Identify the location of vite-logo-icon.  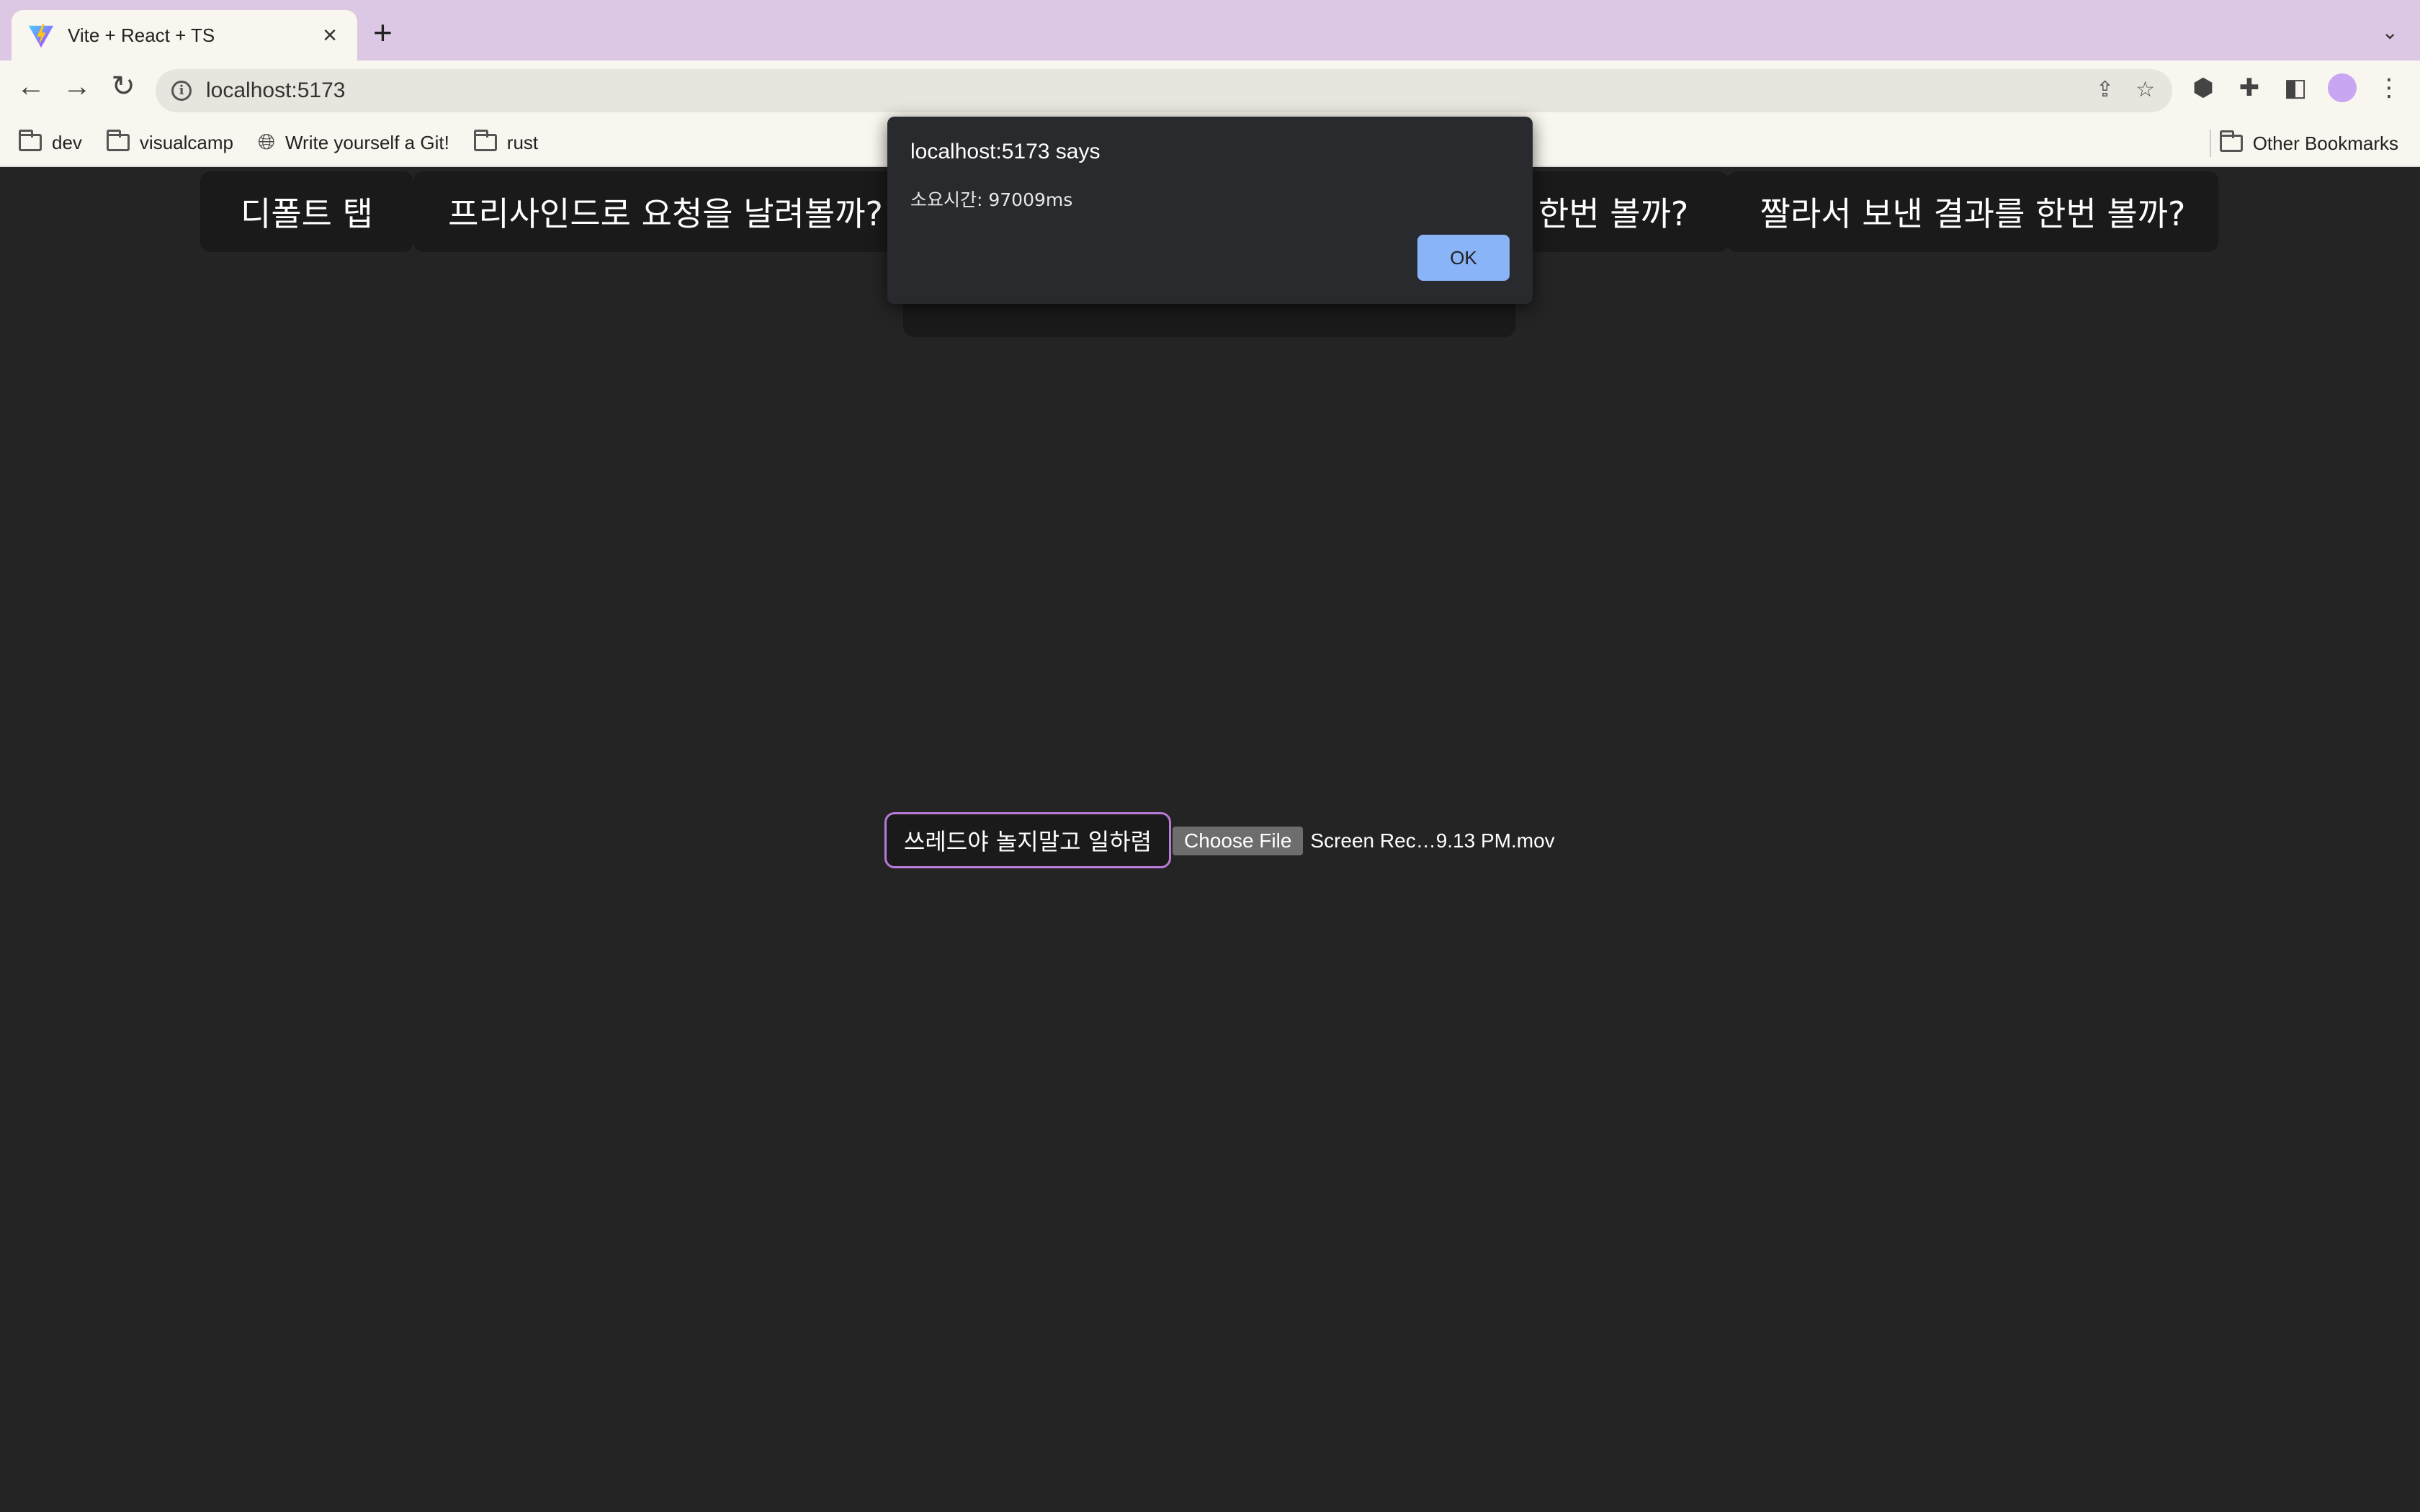
(41, 36).